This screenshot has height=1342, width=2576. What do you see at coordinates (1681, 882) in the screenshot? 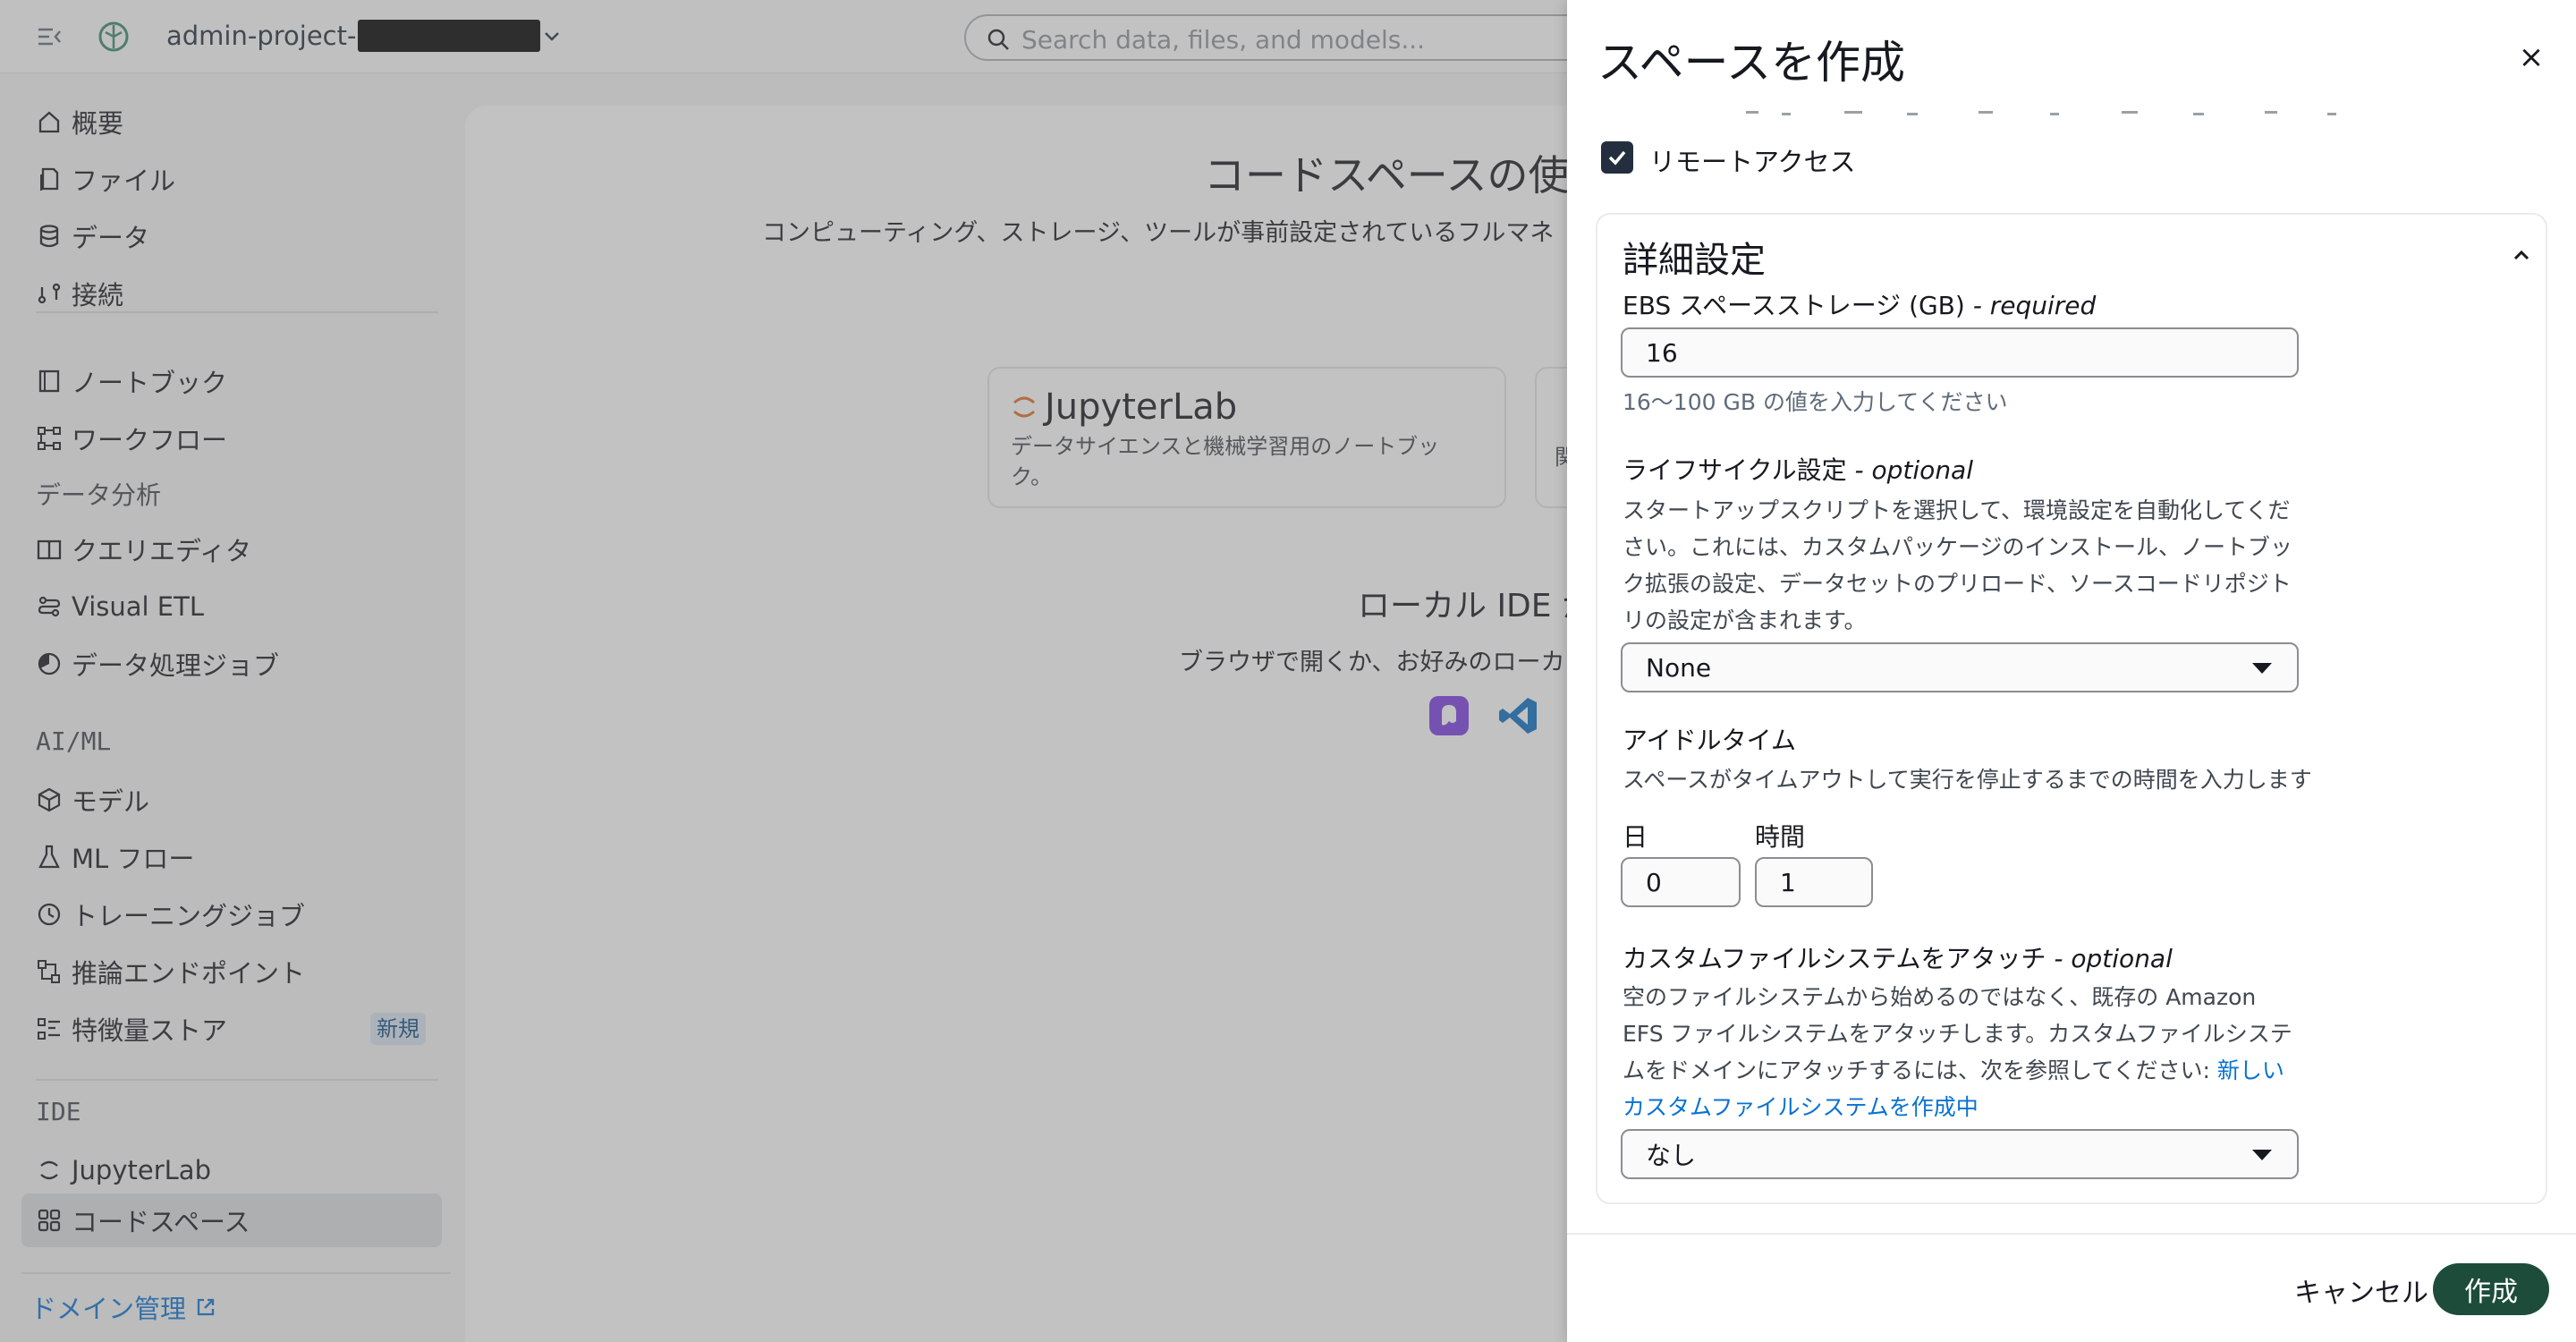
I see `days-input: 0` at bounding box center [1681, 882].